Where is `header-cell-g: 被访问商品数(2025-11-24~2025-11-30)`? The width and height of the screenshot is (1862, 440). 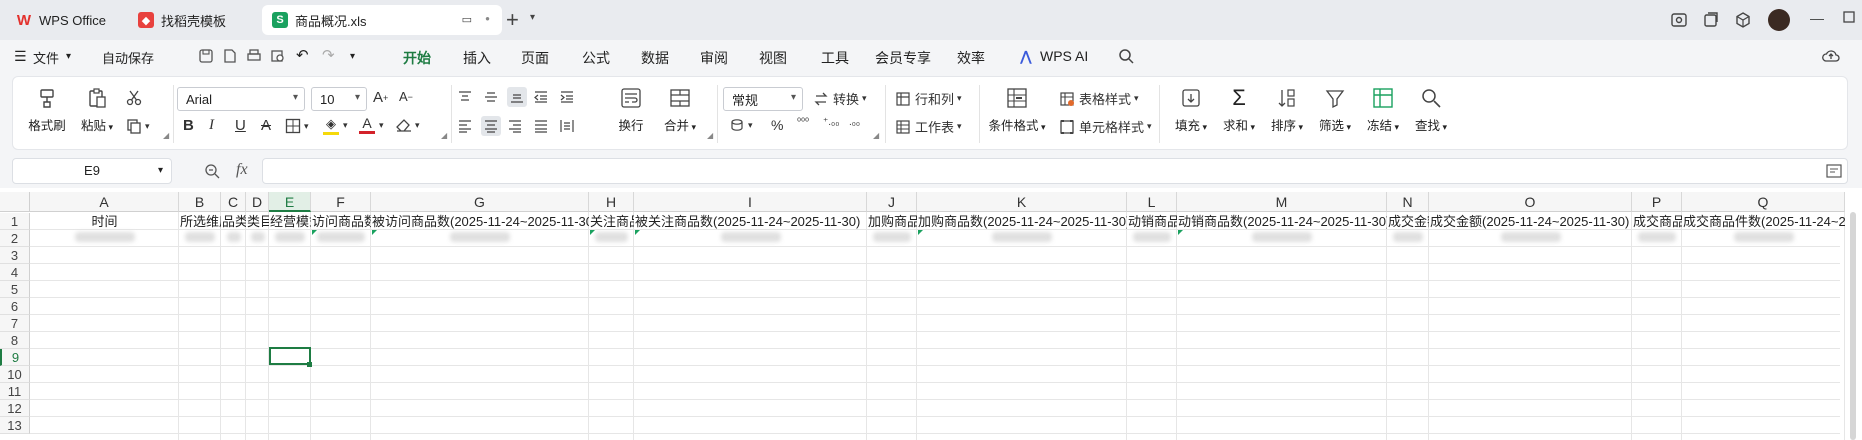 header-cell-g: 被访问商品数(2025-11-24~2025-11-30) is located at coordinates (480, 221).